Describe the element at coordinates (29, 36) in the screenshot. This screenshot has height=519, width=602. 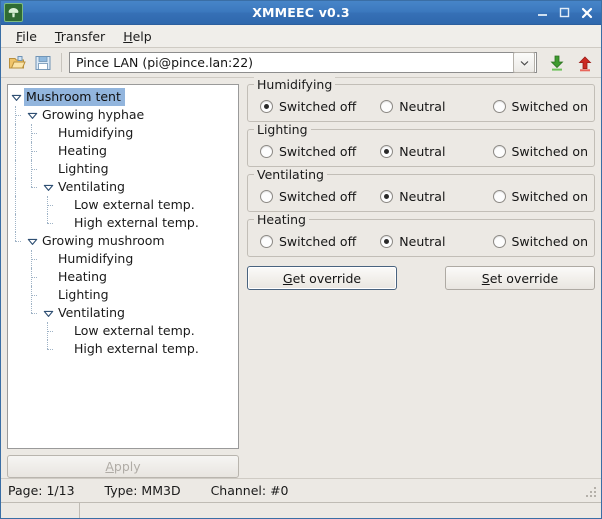
I see `menu-file-rest: ile` at that location.